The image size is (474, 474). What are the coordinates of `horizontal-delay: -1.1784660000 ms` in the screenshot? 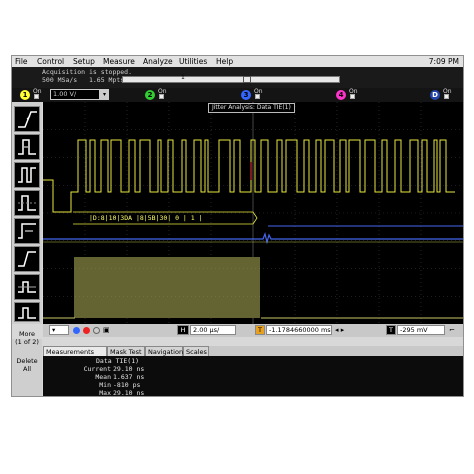 It's located at (299, 330).